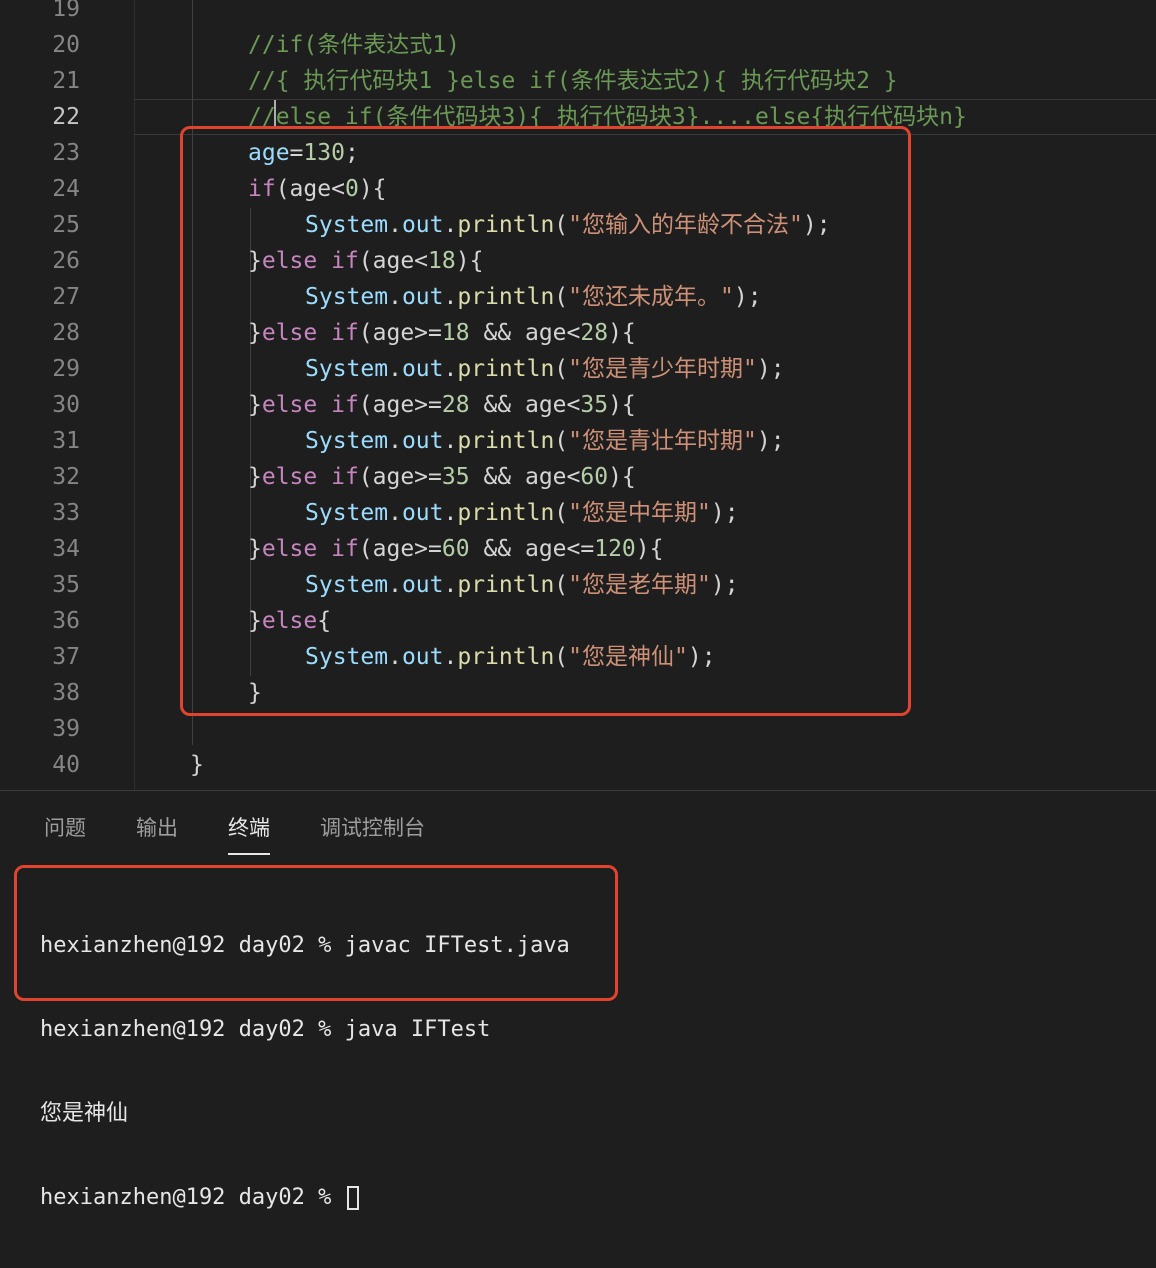  I want to click on terminal-line: hexianzhen@192 day02 % java IFTest, so click(265, 1029).